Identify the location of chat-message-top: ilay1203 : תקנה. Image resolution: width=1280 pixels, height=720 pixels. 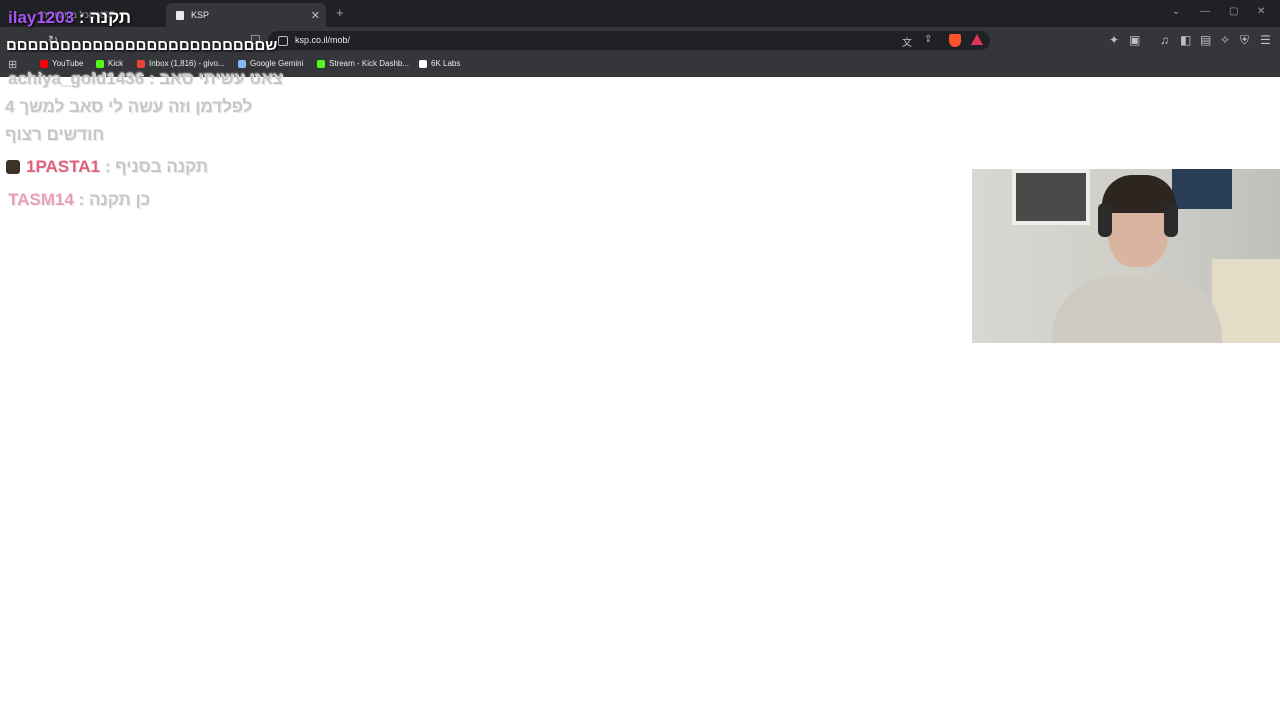
(69, 18).